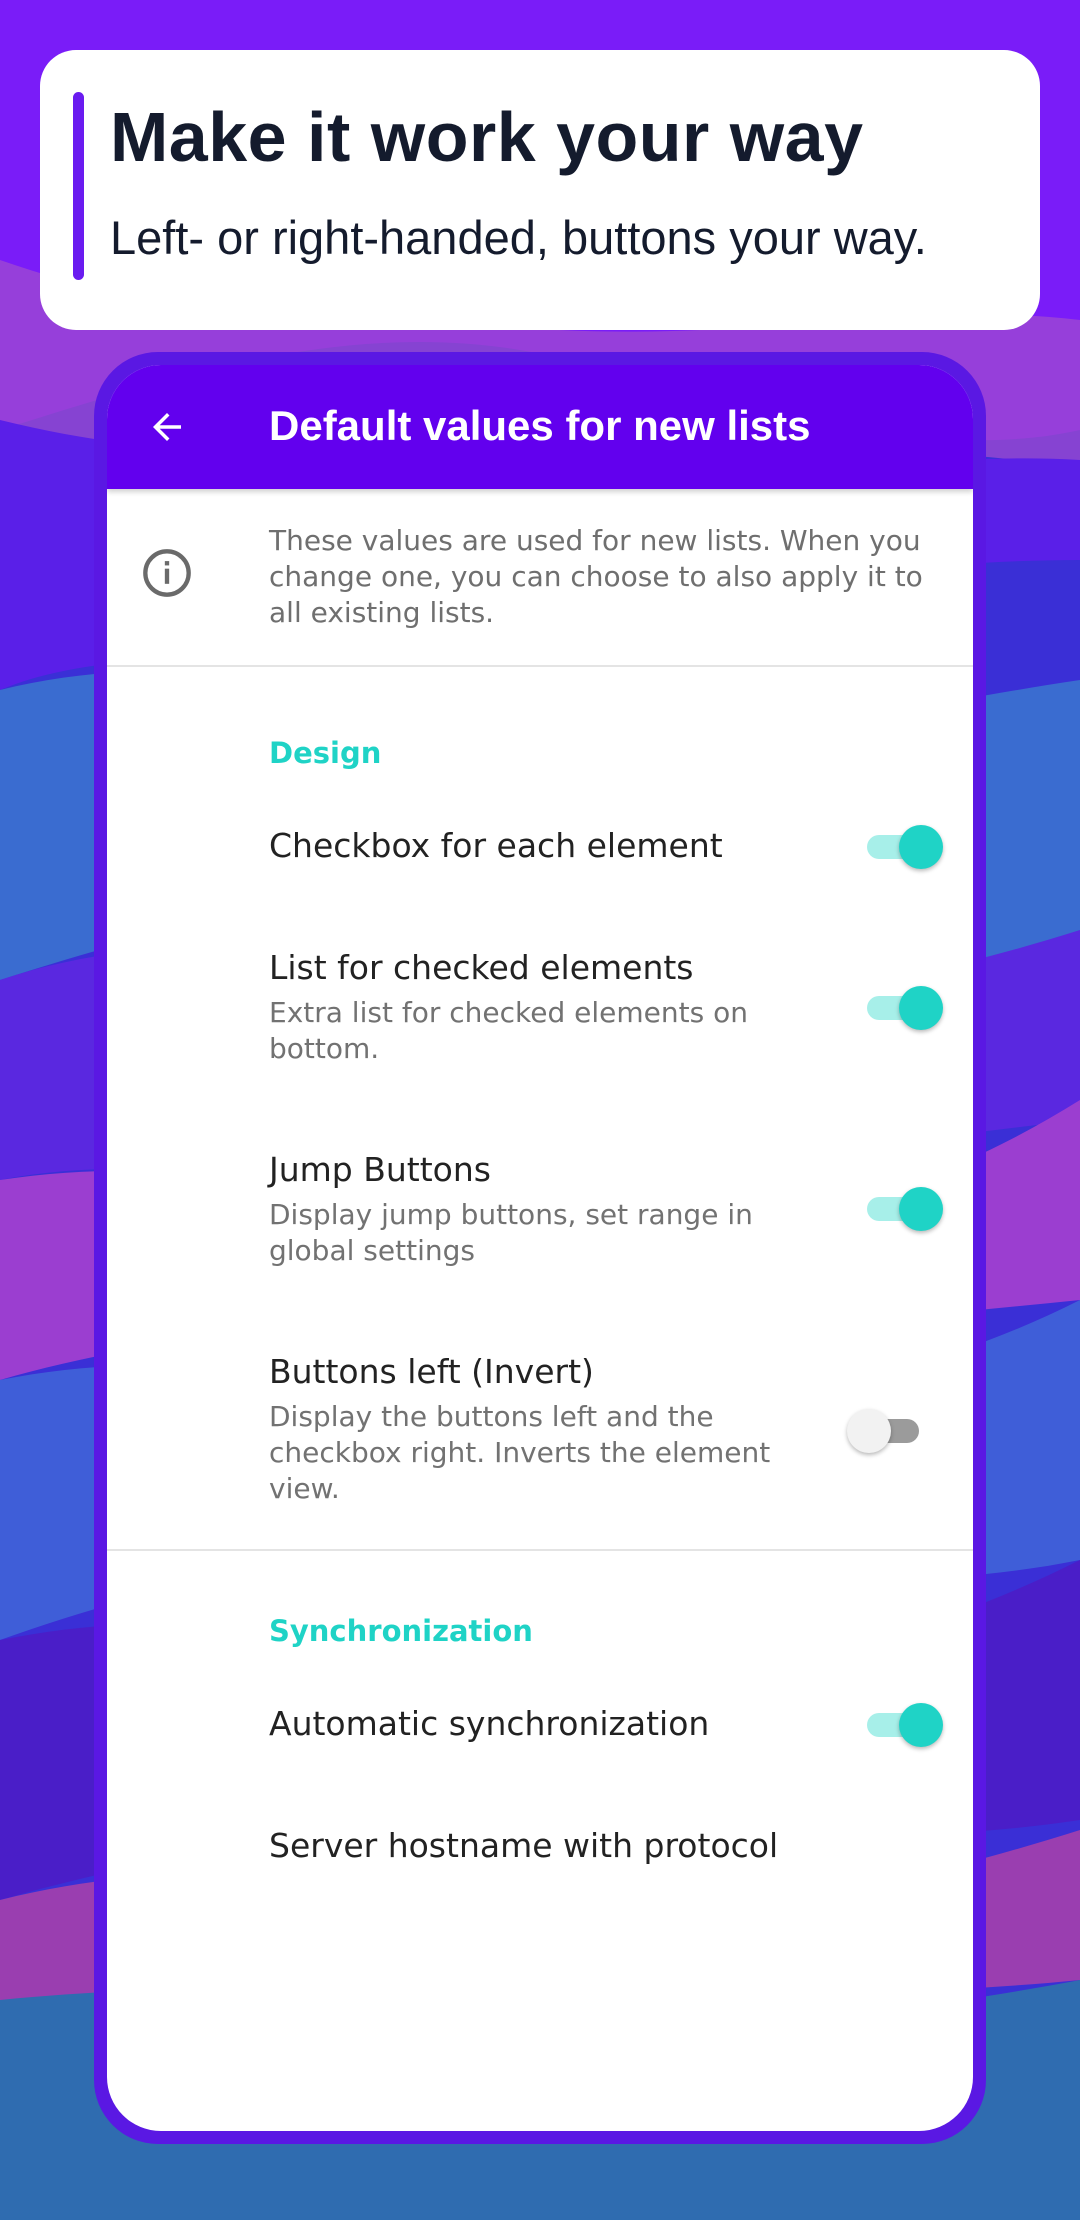  I want to click on pref-title: List for checked elements, so click(481, 967).